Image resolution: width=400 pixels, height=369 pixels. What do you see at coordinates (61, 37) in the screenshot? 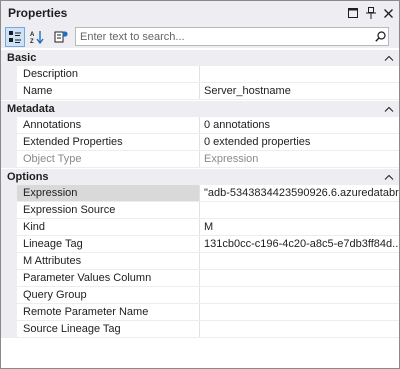
I see `property-pages-icon` at bounding box center [61, 37].